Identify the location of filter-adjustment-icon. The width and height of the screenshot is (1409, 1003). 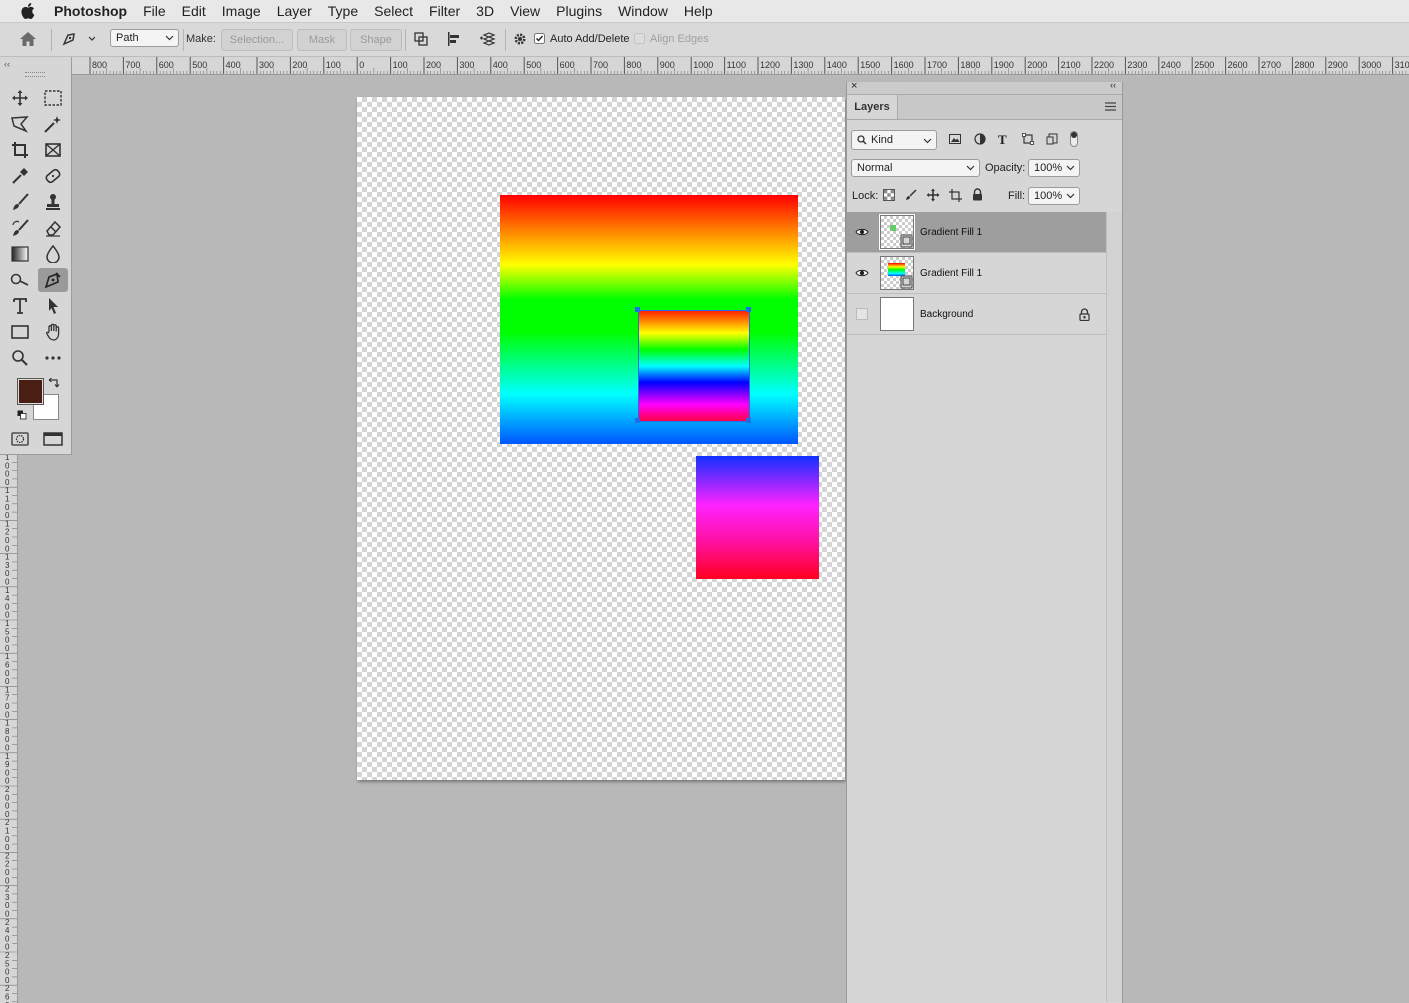
(980, 140).